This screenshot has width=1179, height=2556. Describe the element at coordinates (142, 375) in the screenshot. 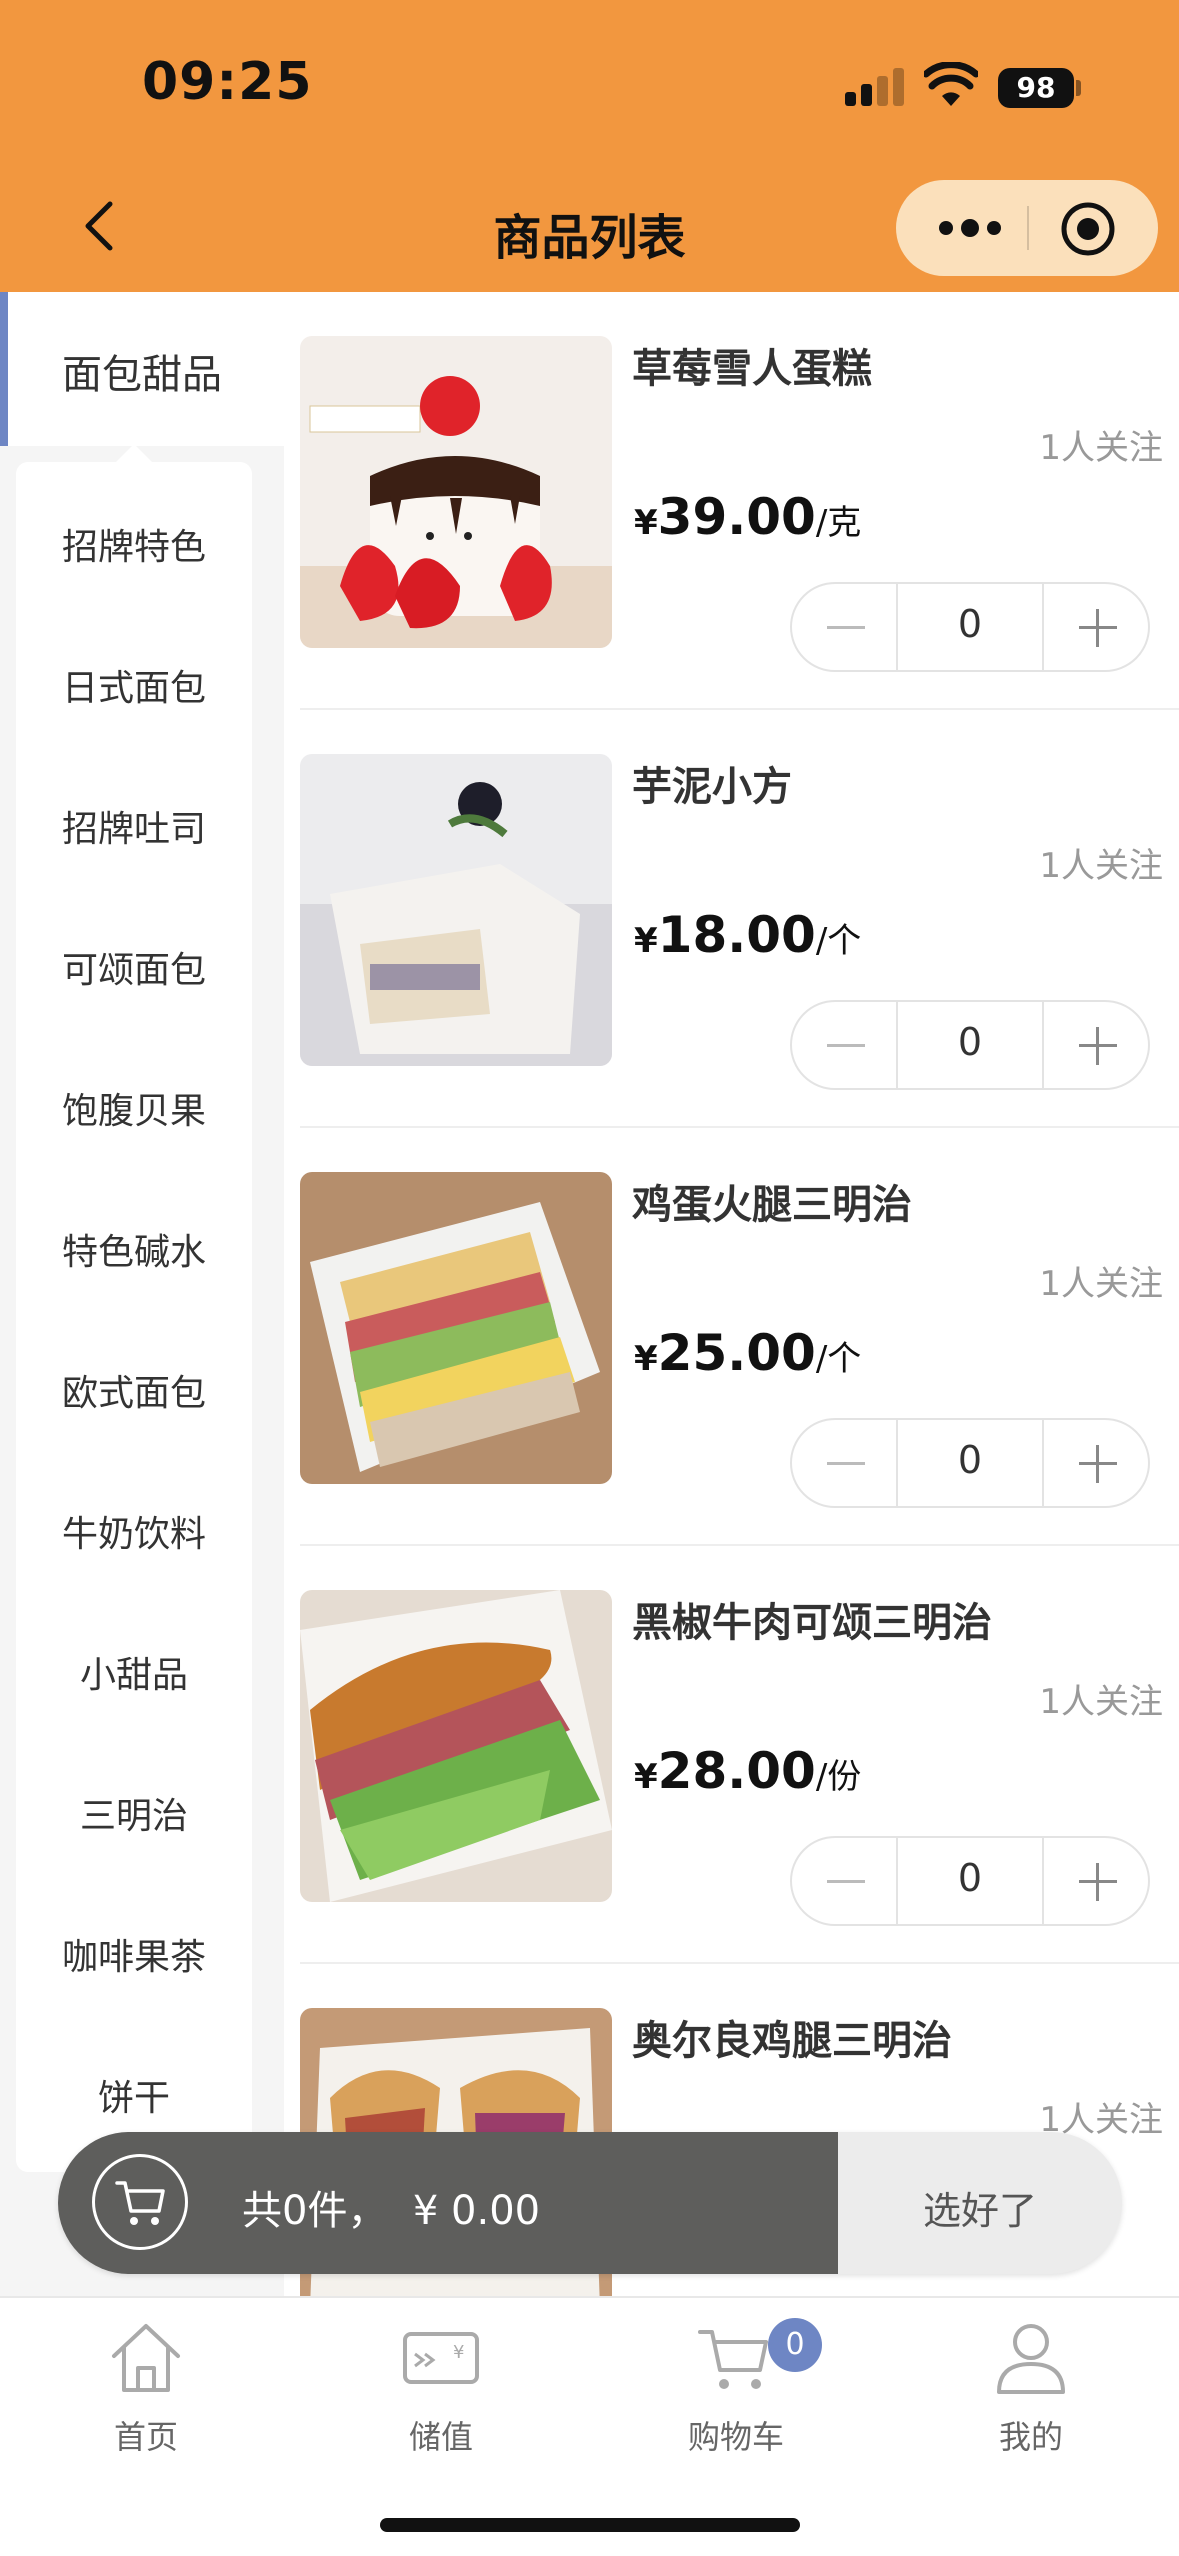

I see `category-label: 面包甜品` at that location.